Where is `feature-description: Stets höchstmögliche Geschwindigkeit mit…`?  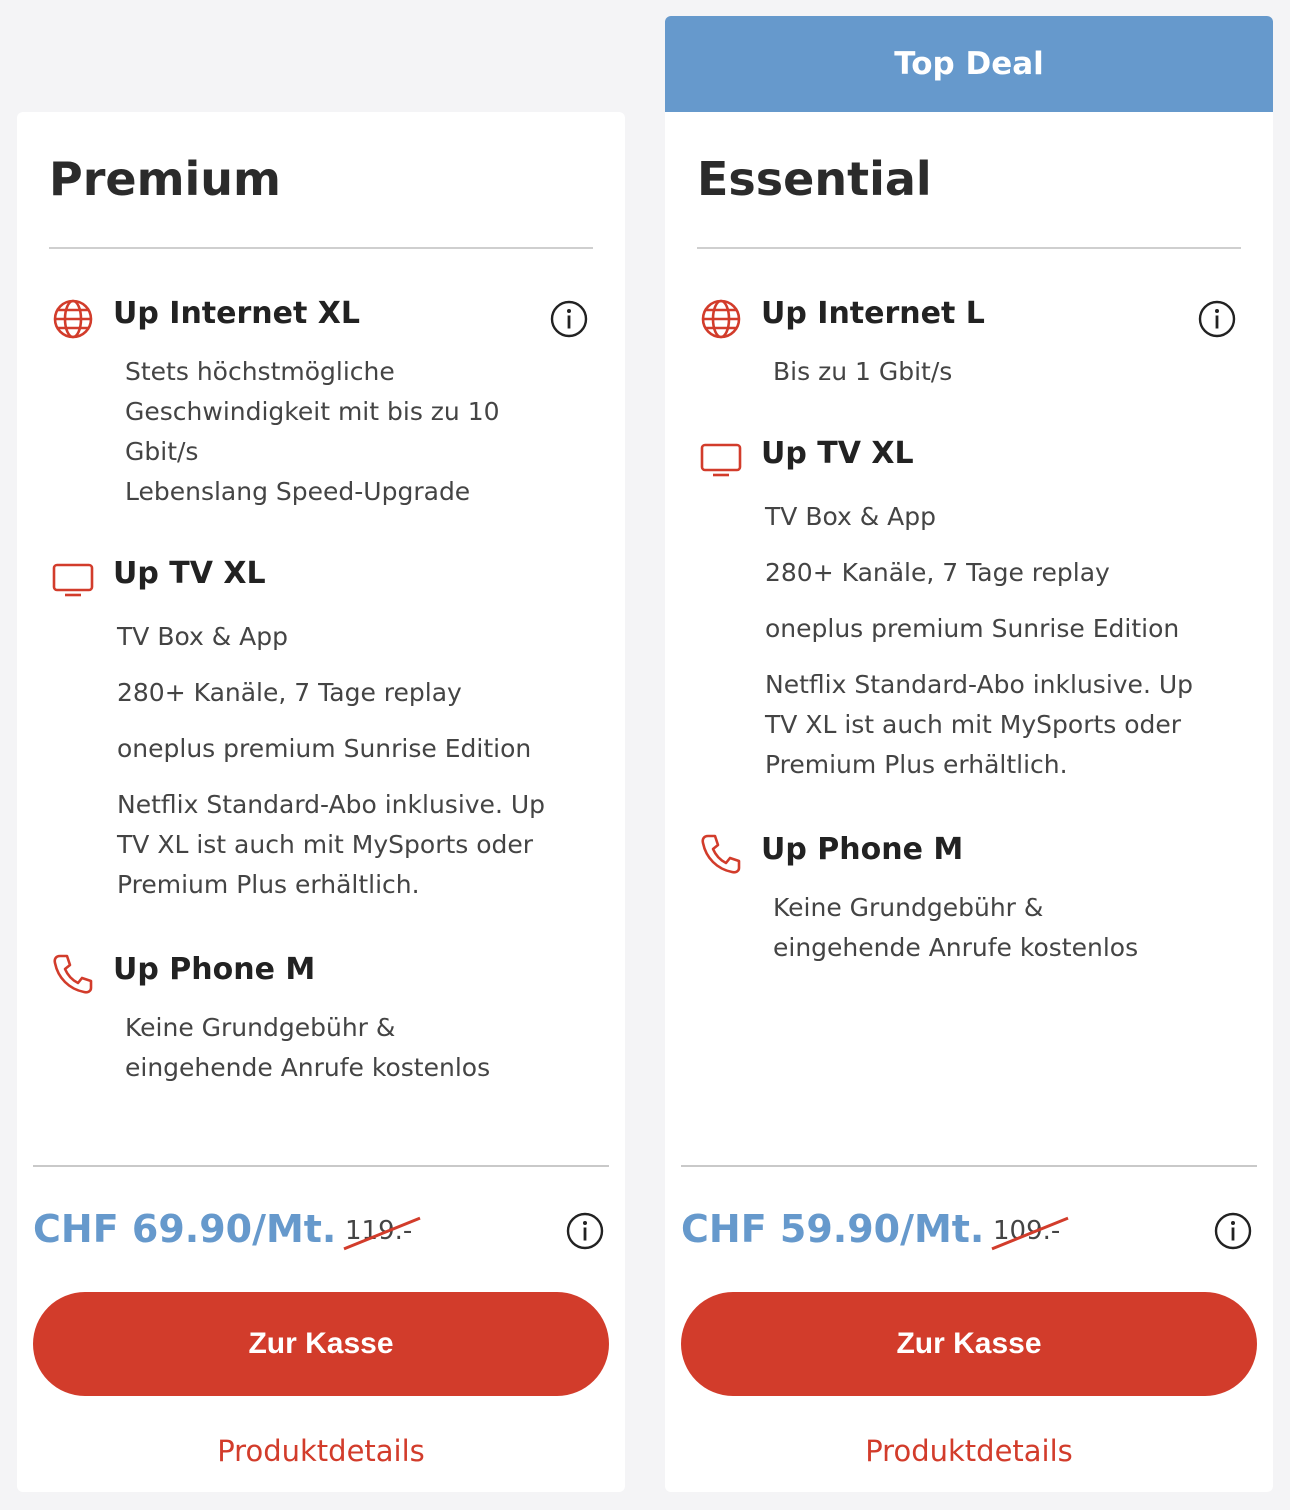 feature-description: Stets höchstmögliche Geschwindigkeit mit… is located at coordinates (312, 432).